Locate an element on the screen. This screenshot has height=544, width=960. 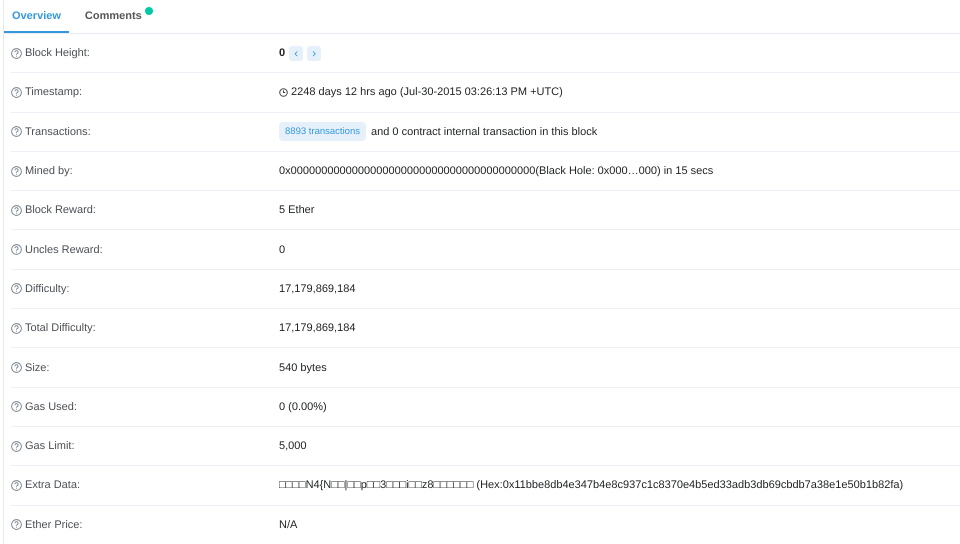
field-value: 540 bytes is located at coordinates (303, 368).